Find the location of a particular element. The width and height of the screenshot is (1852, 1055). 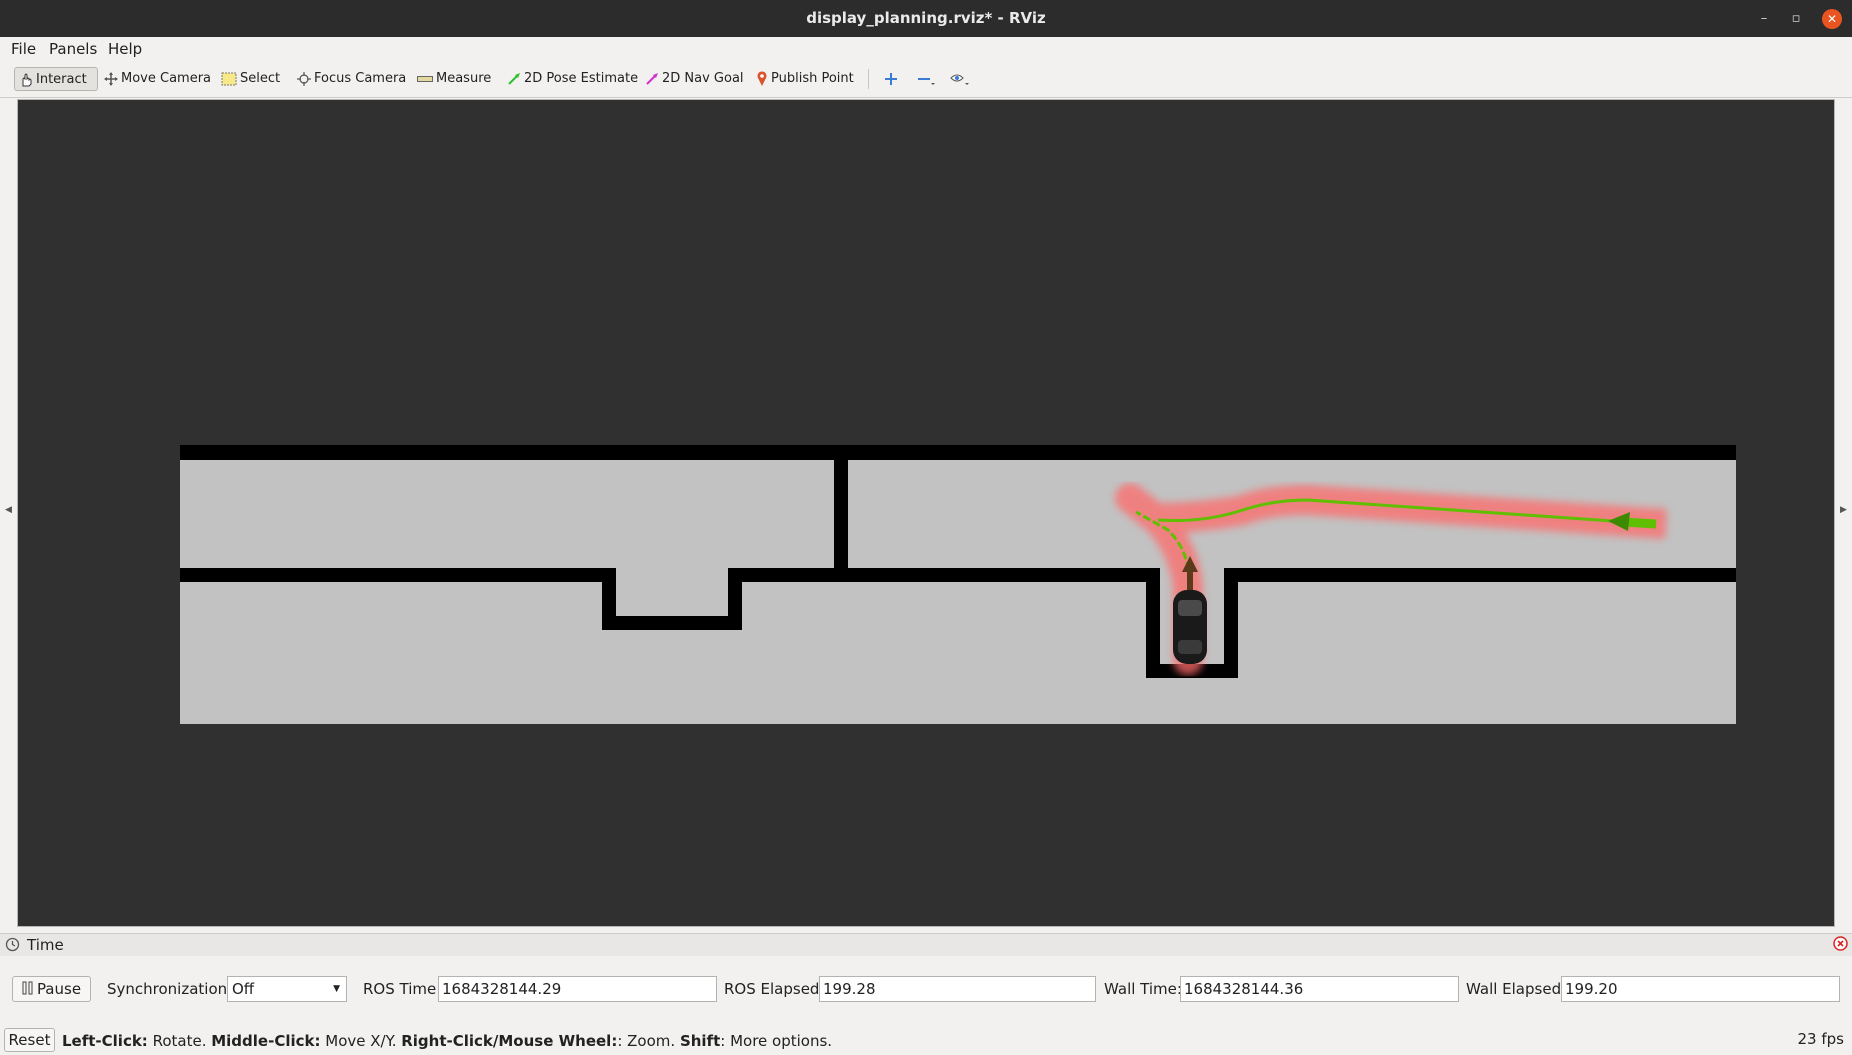

measure-label: Measure is located at coordinates (464, 78).